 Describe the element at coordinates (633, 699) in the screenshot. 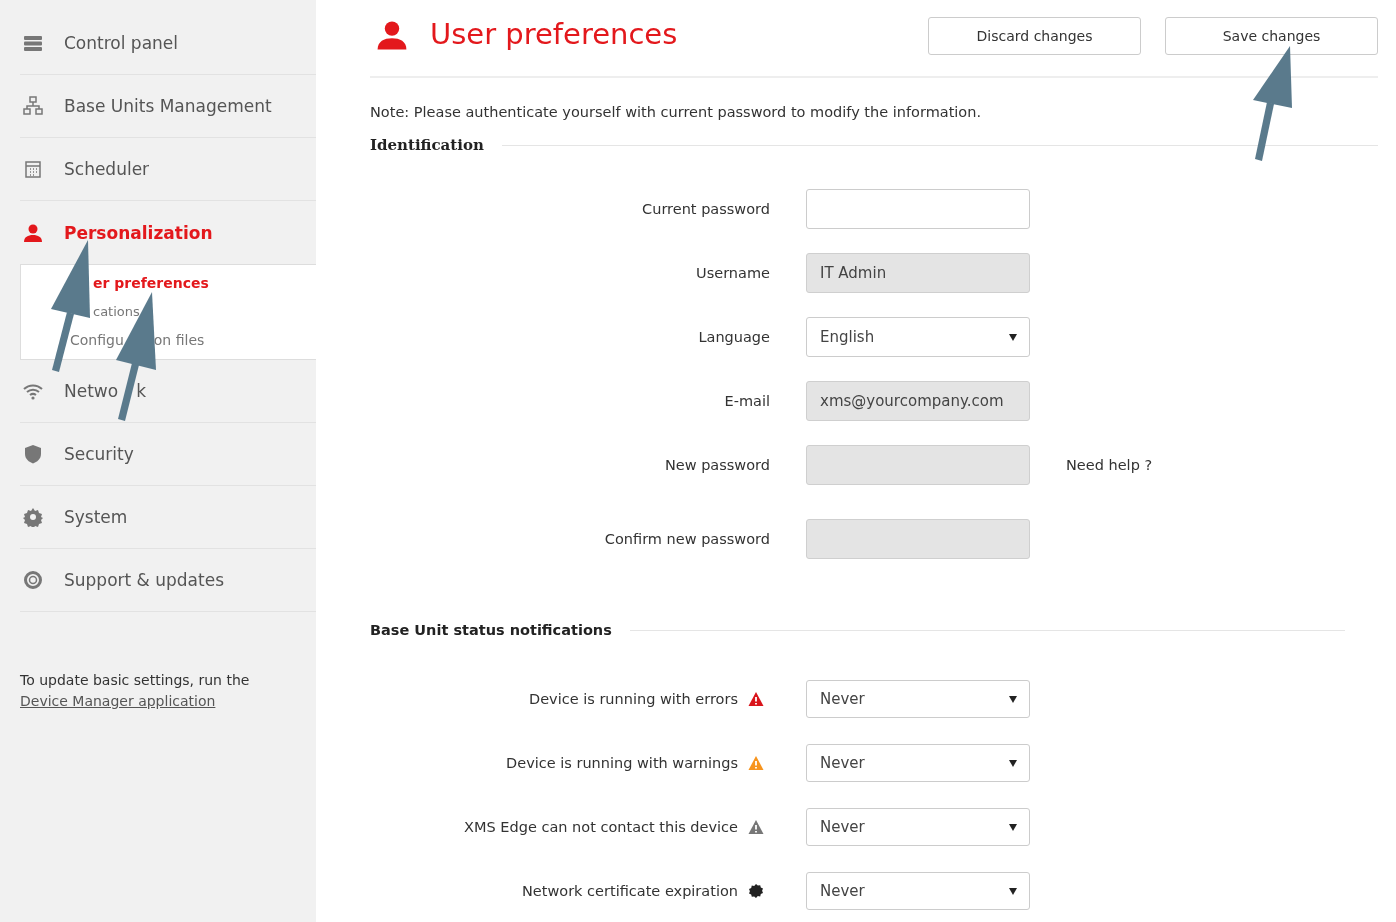

I see `notification-label: Device is running with errors` at that location.